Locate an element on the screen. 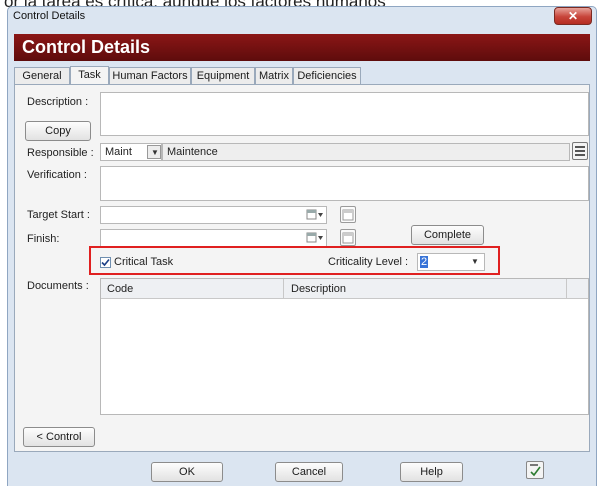 The image size is (604, 486). responsible-code-value: Maint is located at coordinates (118, 152).